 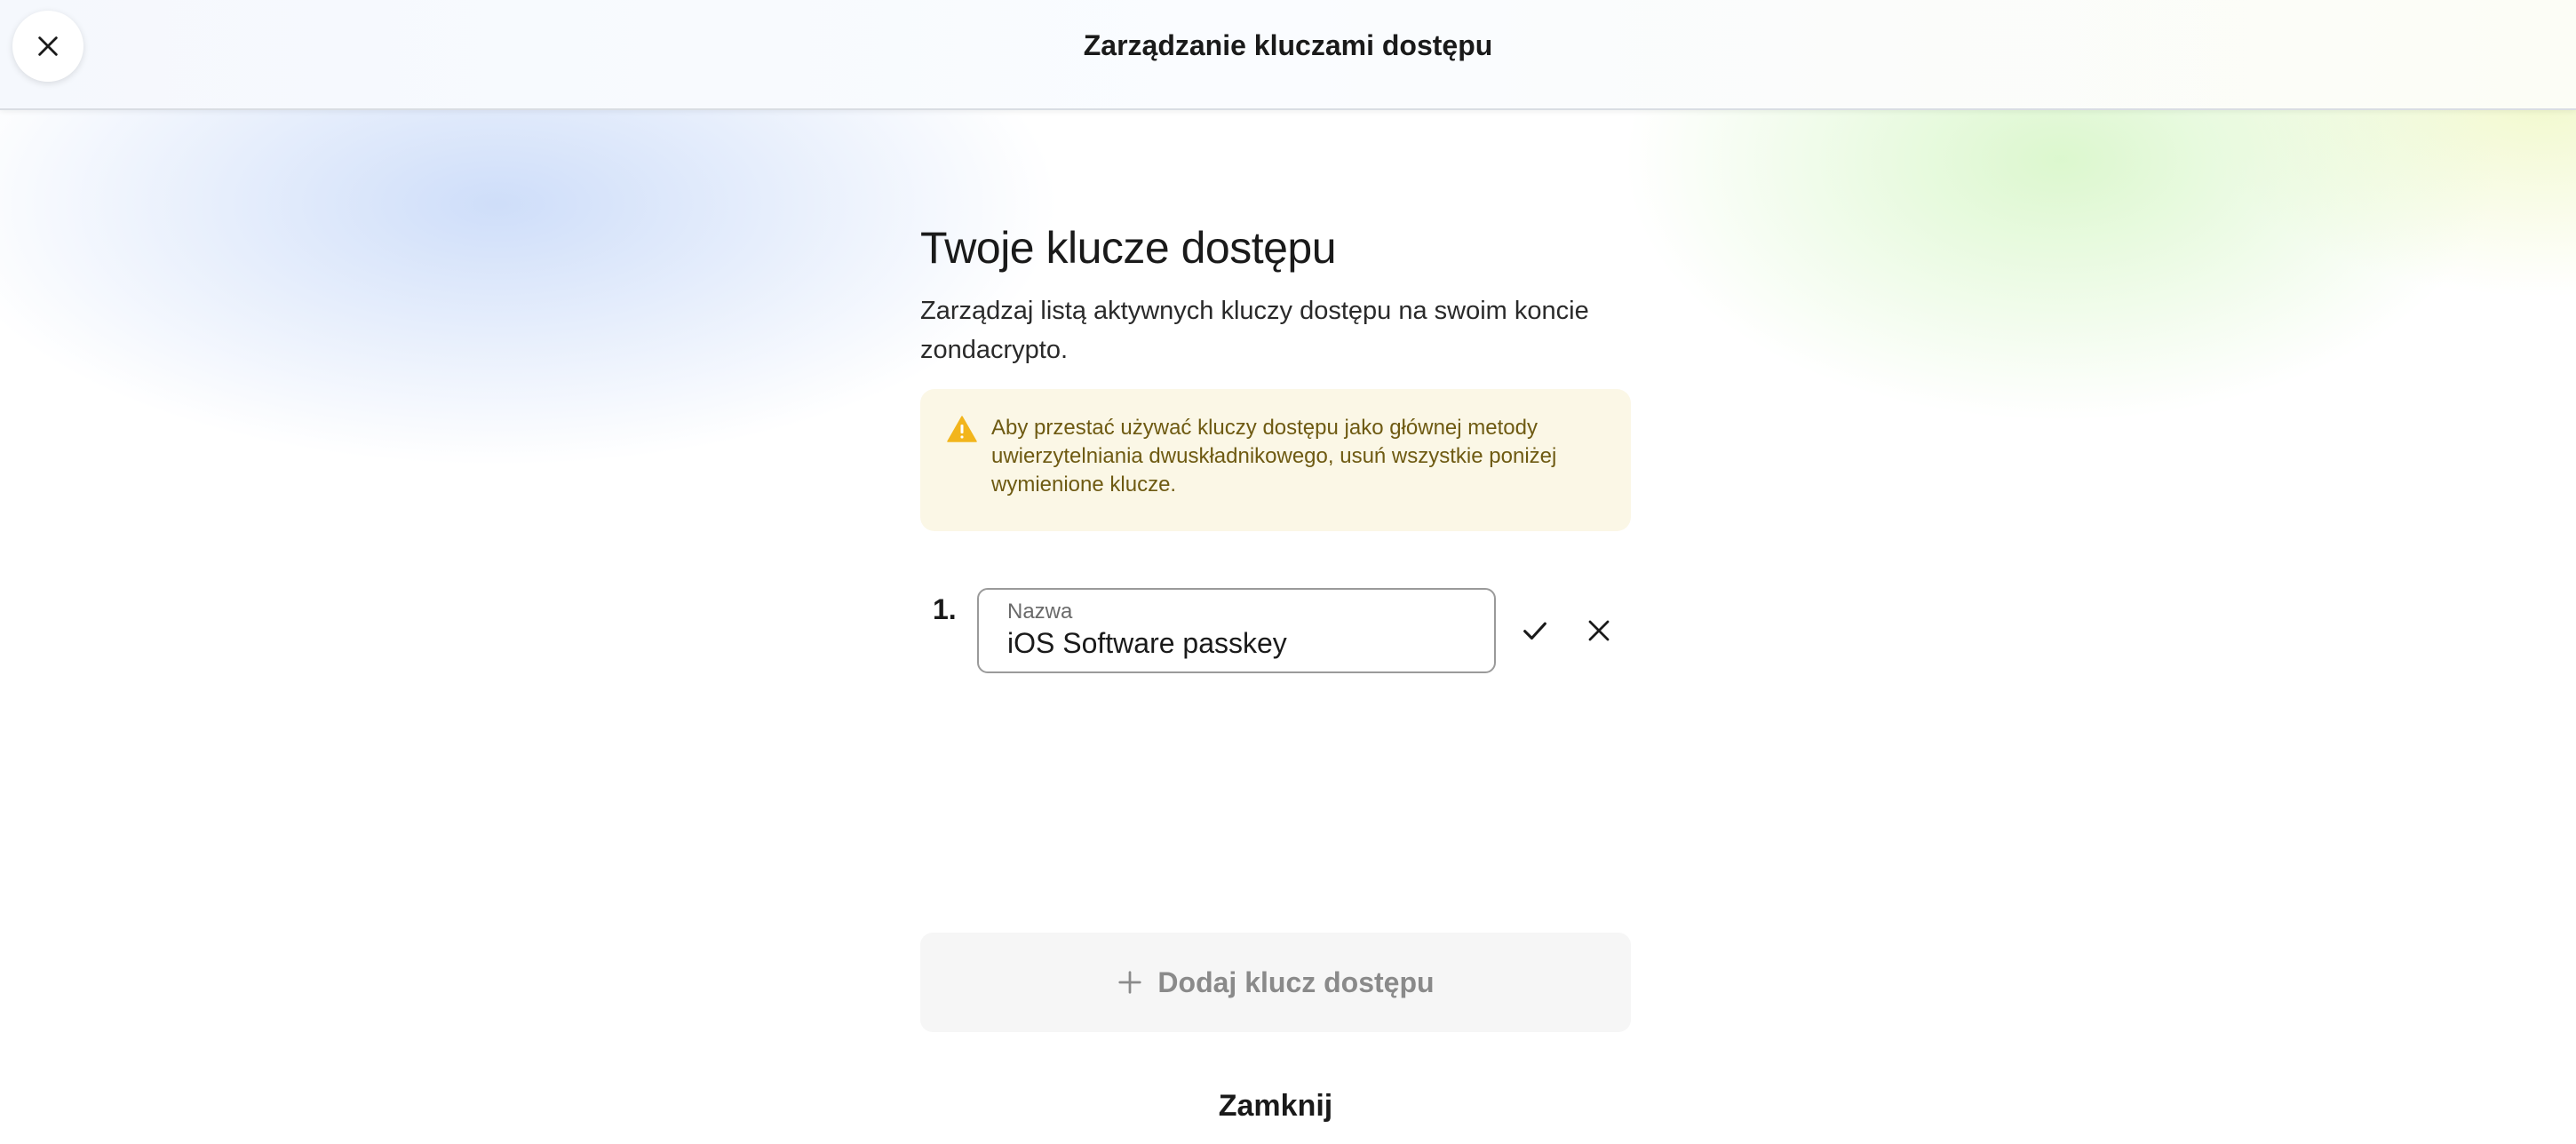 I want to click on close-link-button: Zamknij, so click(x=1275, y=1106).